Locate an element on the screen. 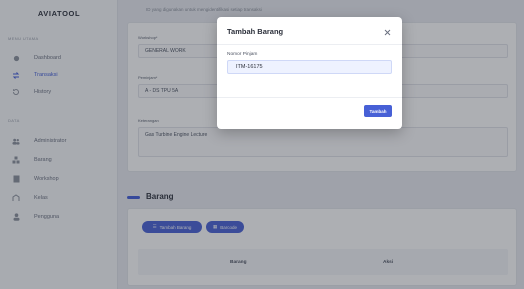 The height and width of the screenshot is (289, 524). modal-header-divider is located at coordinates (309, 44).